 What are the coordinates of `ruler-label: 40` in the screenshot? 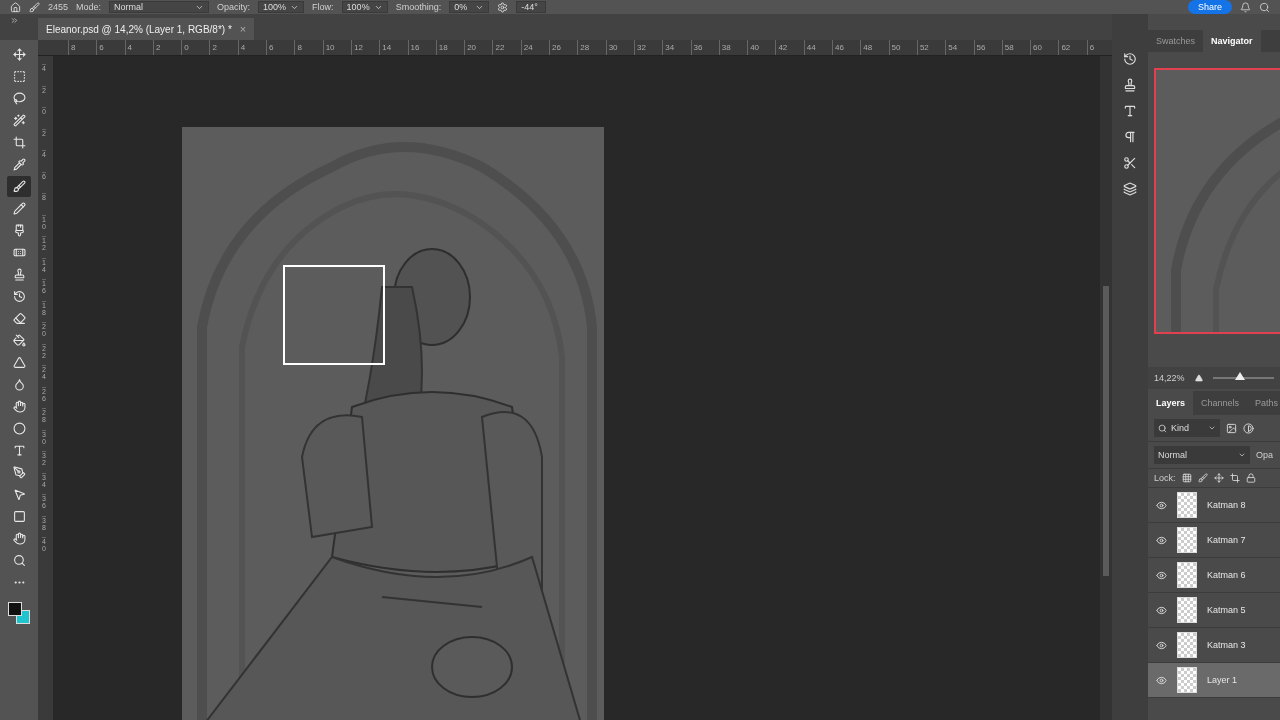 It's located at (761, 47).